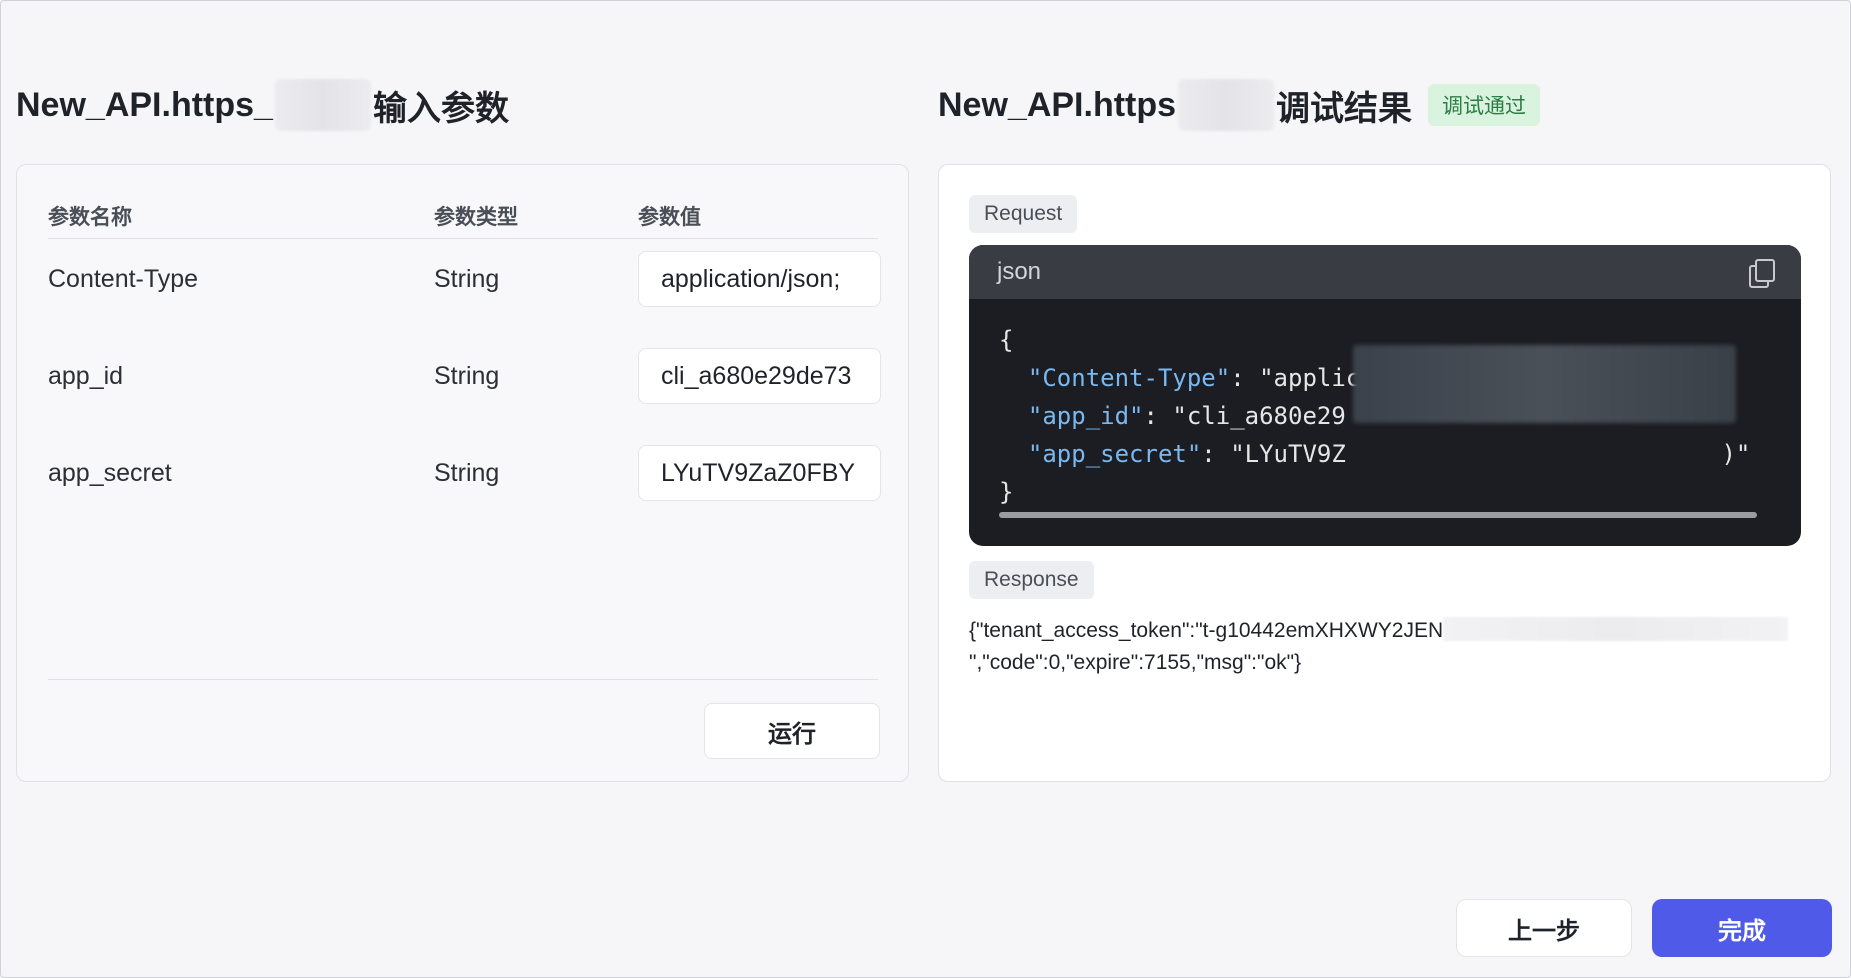 Image resolution: width=1851 pixels, height=978 pixels. Describe the element at coordinates (759, 376) in the screenshot. I see `param-value-input: cli_a680e29de73` at that location.